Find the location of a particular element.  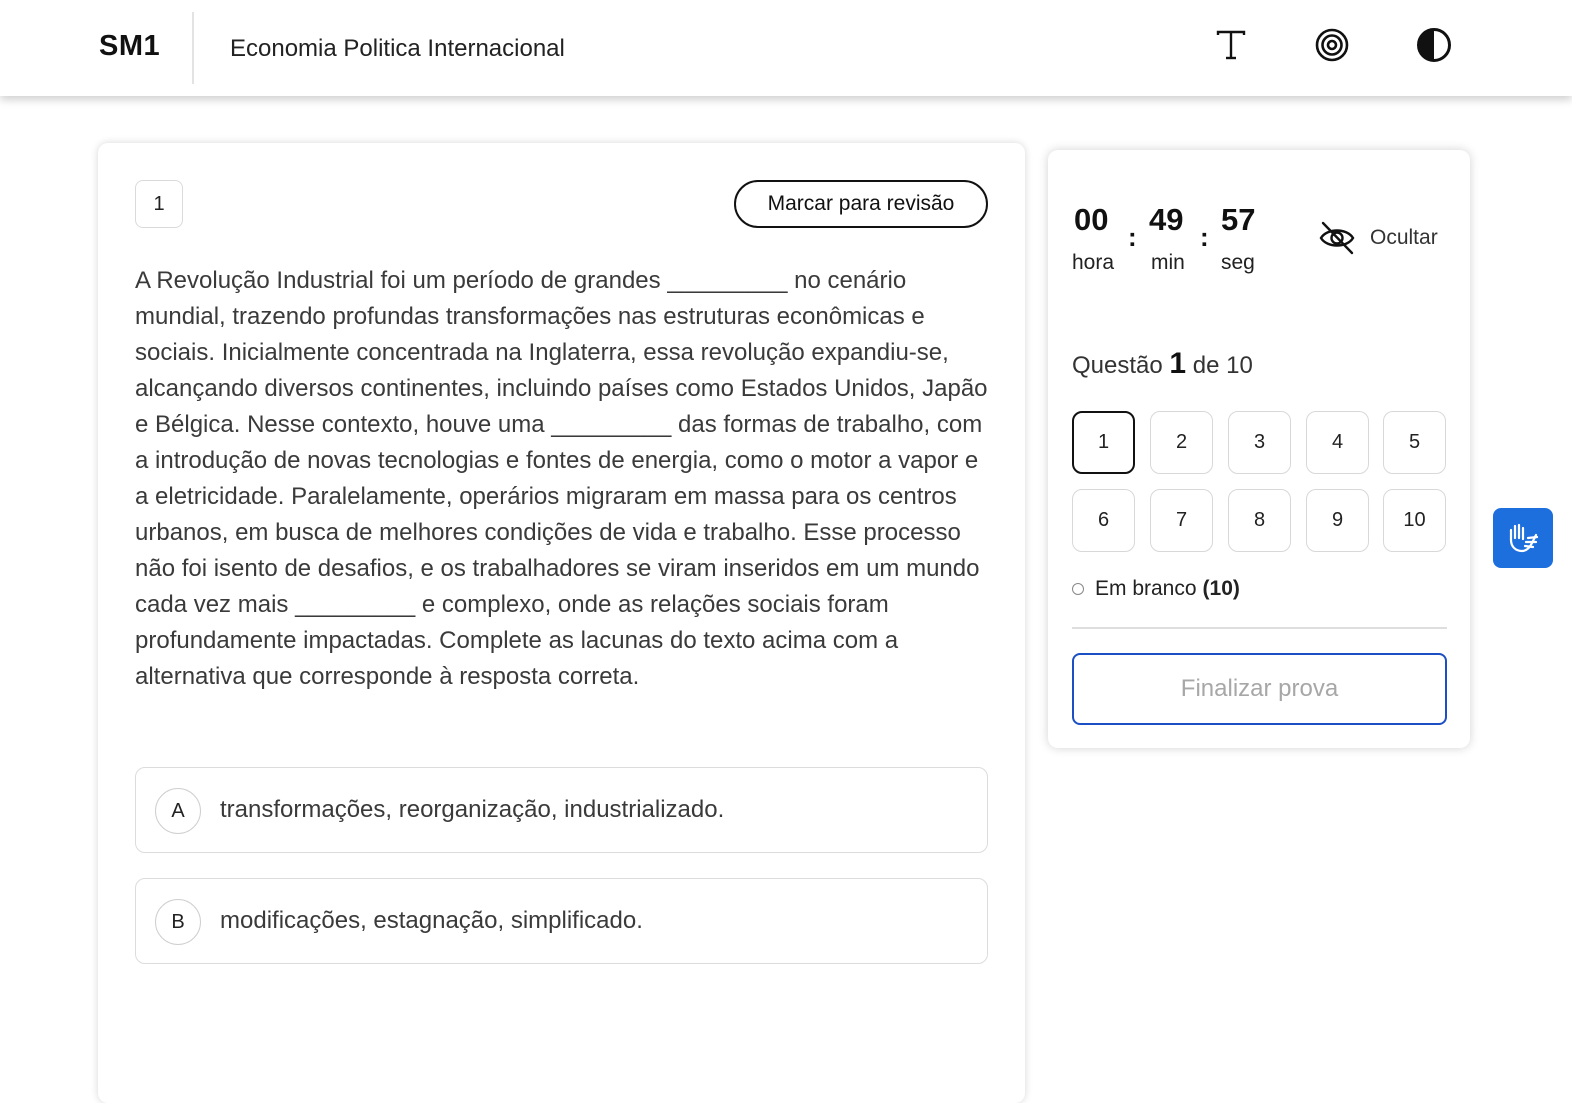

sign-language-hands-icon is located at coordinates (1523, 538).